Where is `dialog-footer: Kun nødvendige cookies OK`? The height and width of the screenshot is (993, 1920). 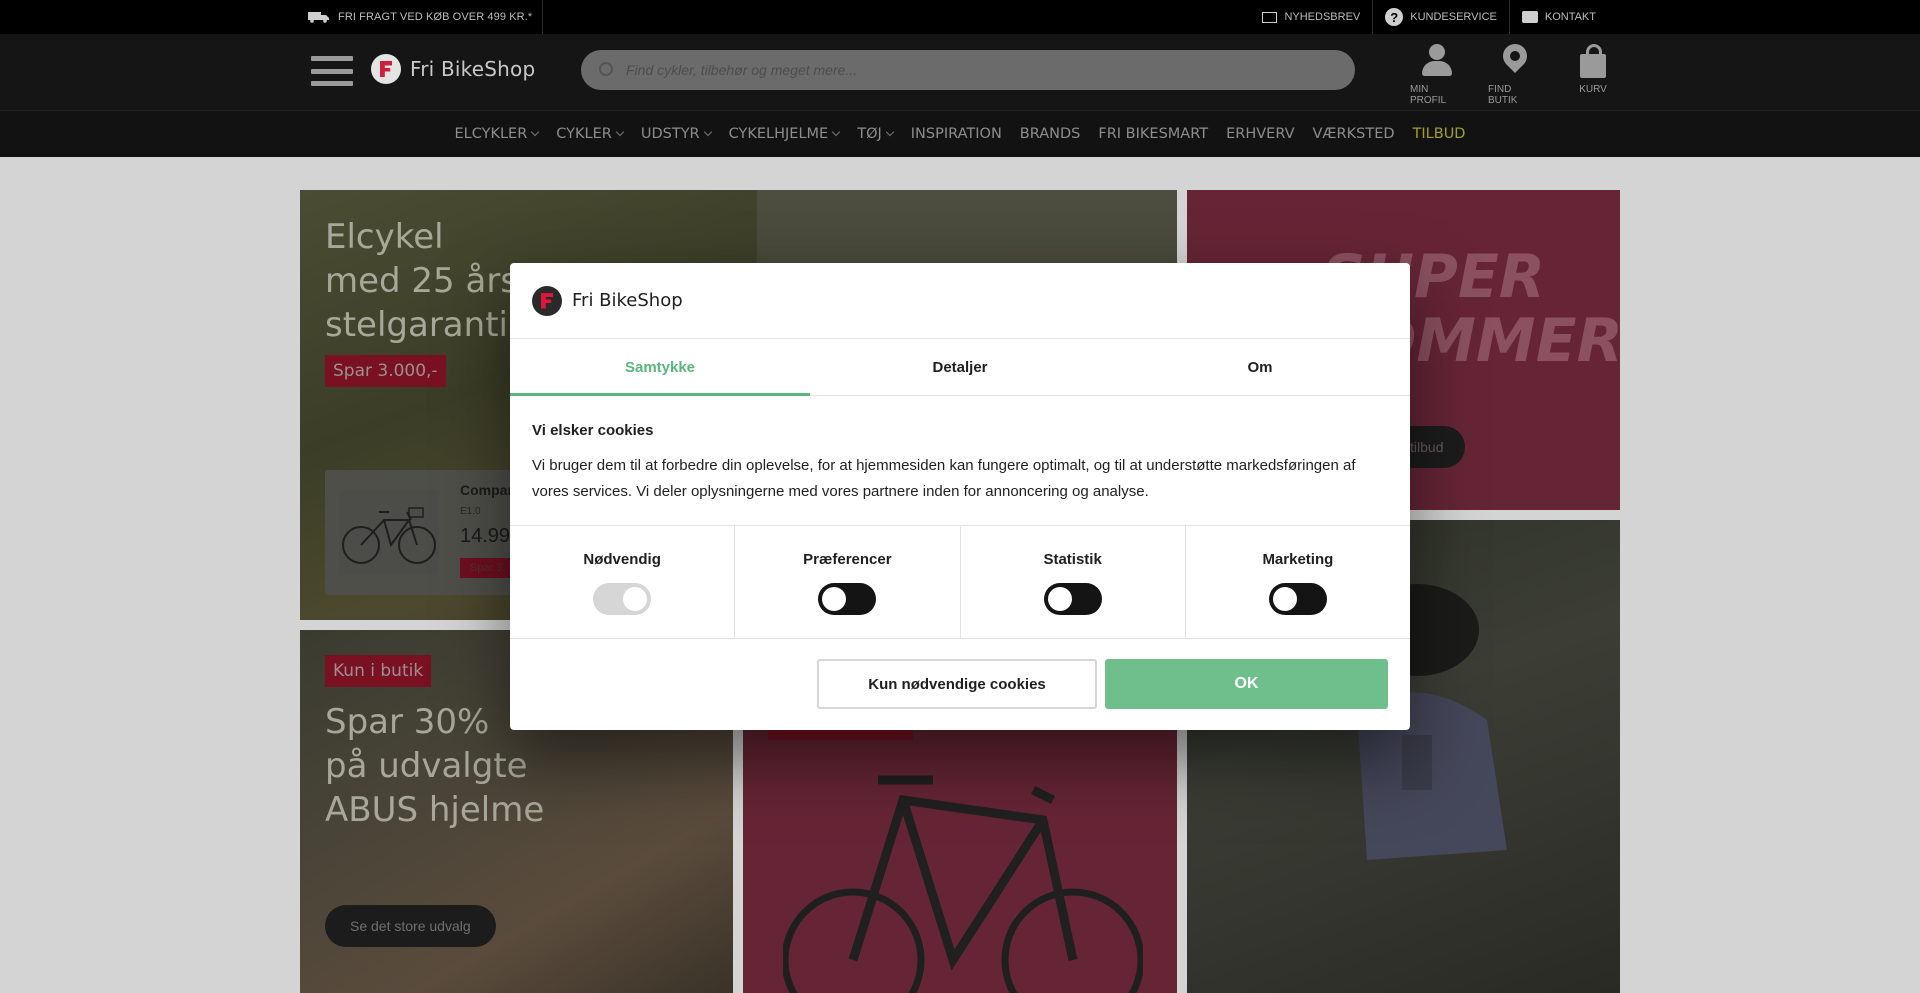
dialog-footer: Kun nødvendige cookies OK is located at coordinates (960, 684).